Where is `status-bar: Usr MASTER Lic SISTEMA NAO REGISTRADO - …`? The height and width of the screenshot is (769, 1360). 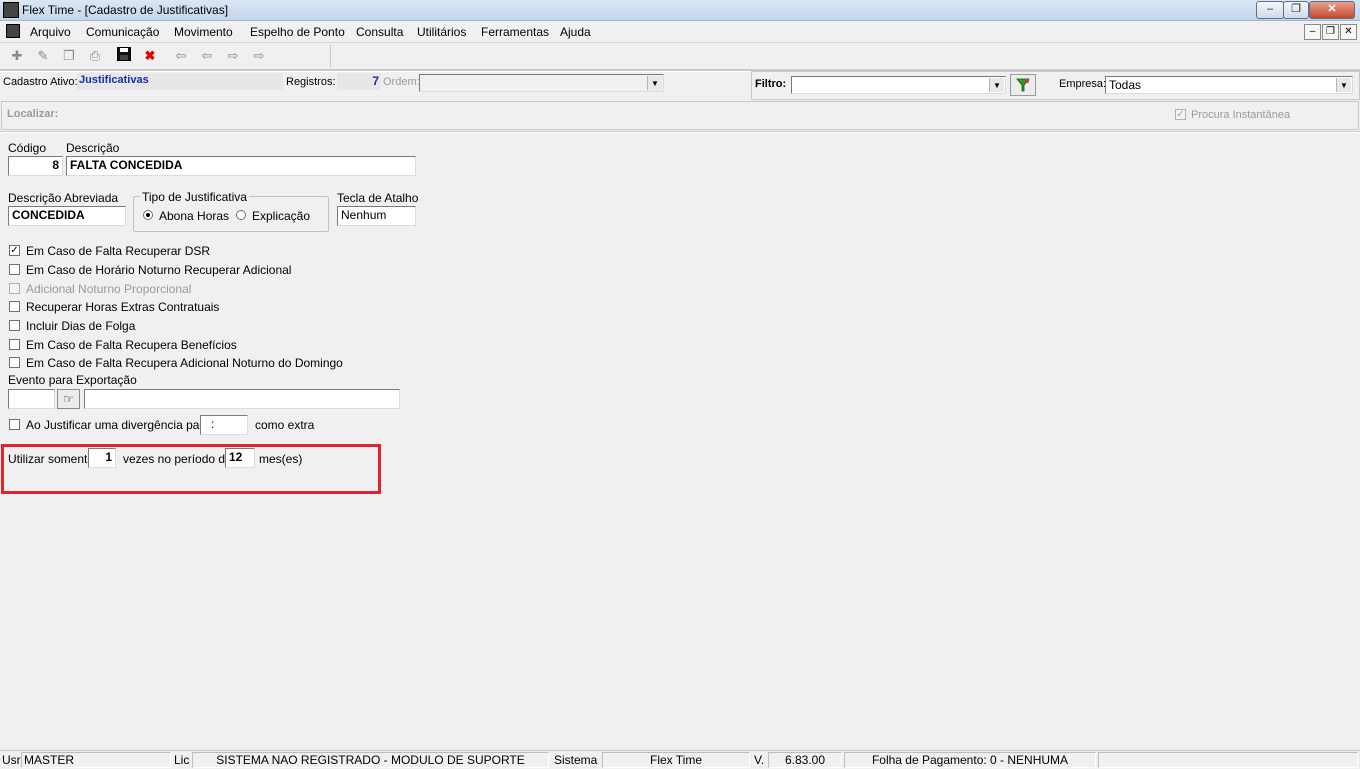 status-bar: Usr MASTER Lic SISTEMA NAO REGISTRADO - … is located at coordinates (680, 759).